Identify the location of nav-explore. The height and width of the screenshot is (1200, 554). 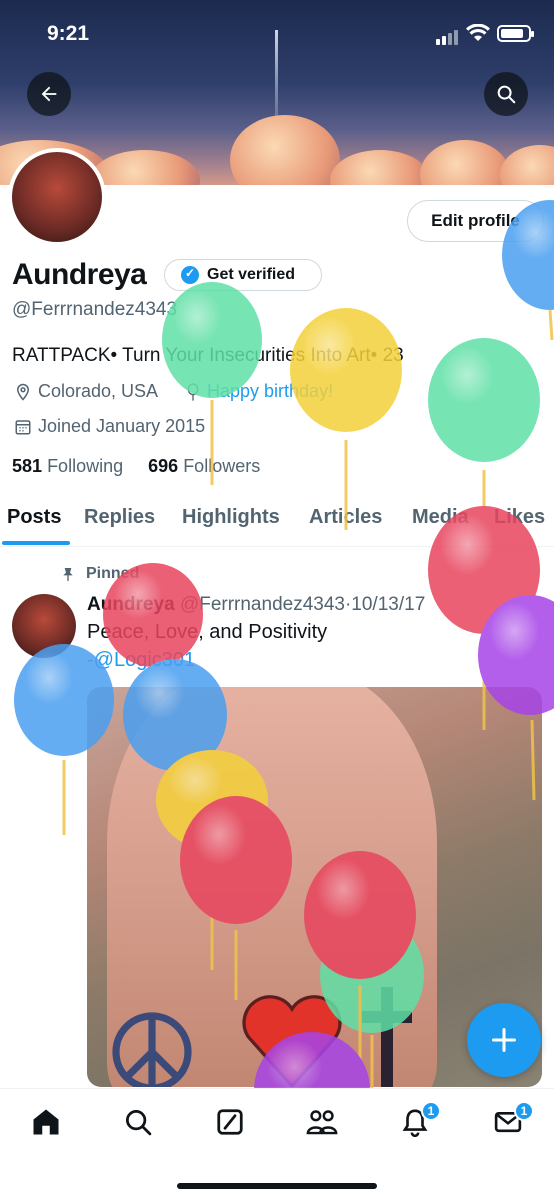
(138, 1122).